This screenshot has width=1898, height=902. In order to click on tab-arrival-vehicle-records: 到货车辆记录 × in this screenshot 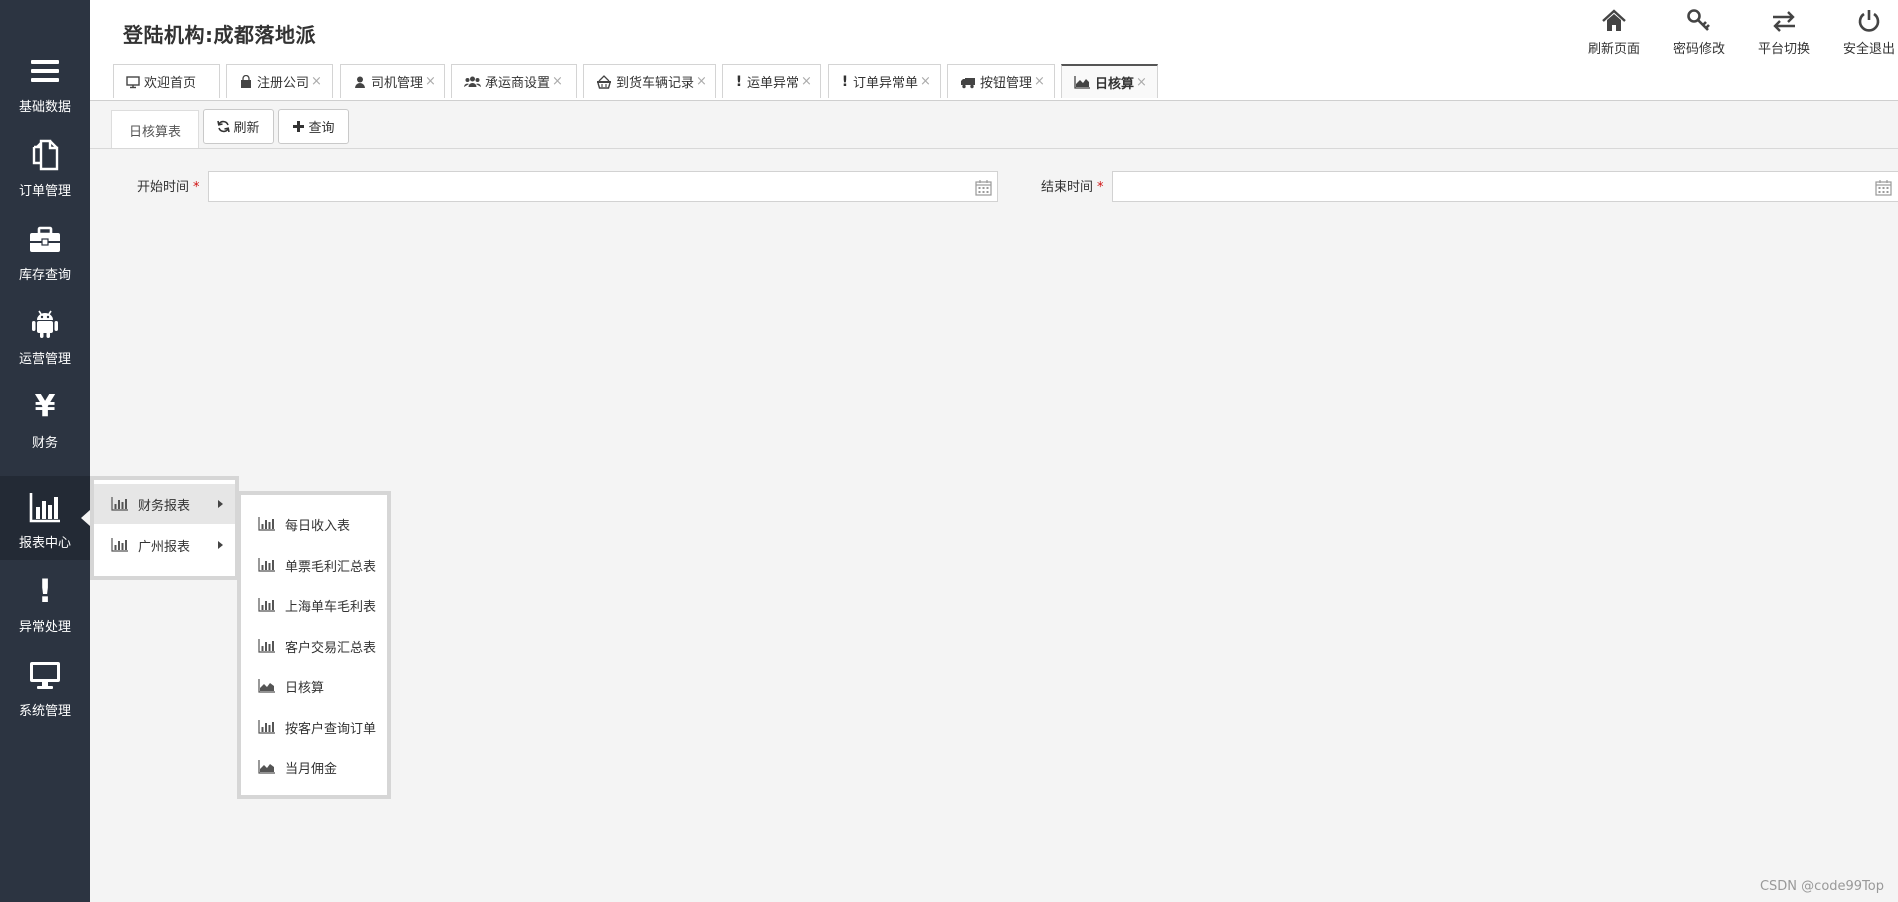, I will do `click(649, 81)`.